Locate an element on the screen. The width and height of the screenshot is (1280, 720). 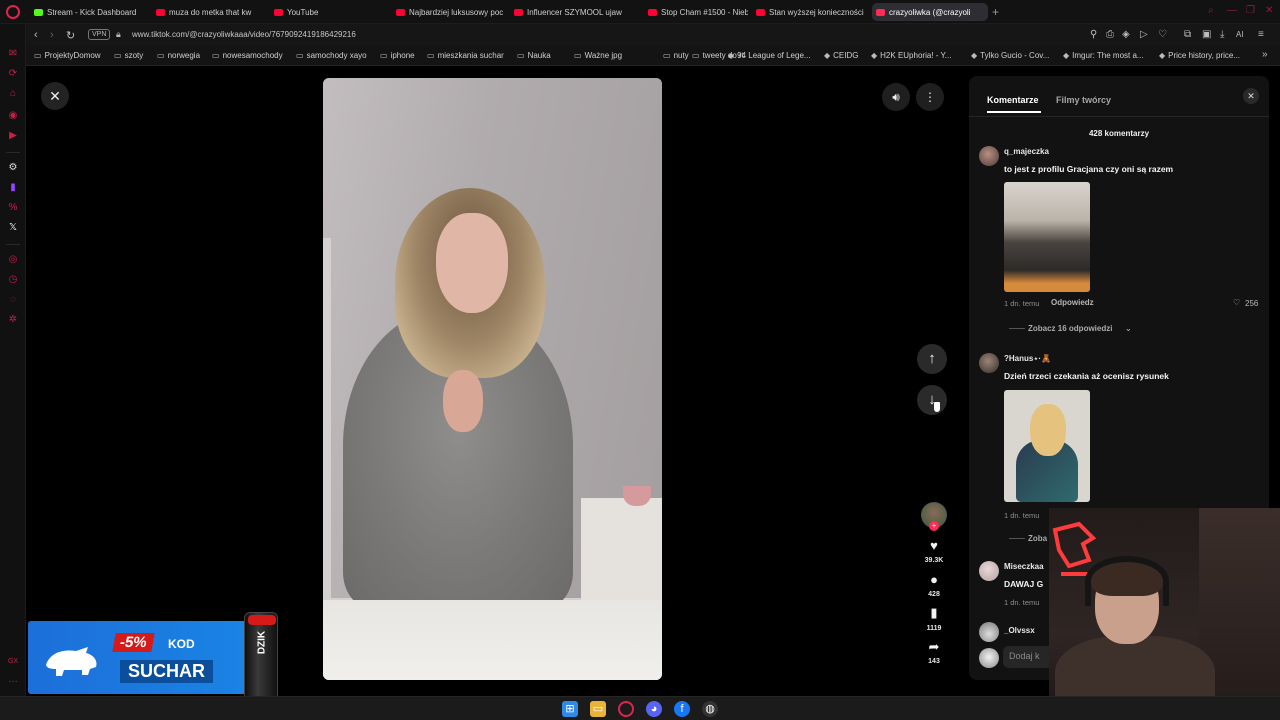
back-button: ‹ is located at coordinates (36, 35).